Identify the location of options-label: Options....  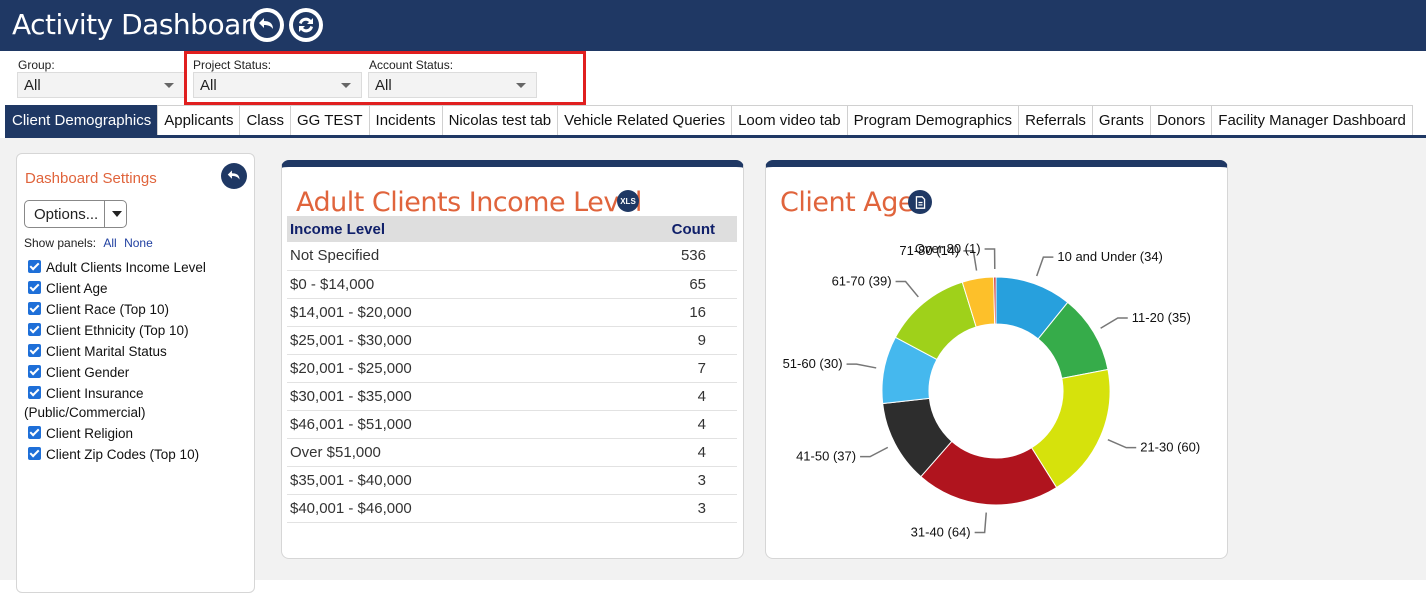
(66, 214).